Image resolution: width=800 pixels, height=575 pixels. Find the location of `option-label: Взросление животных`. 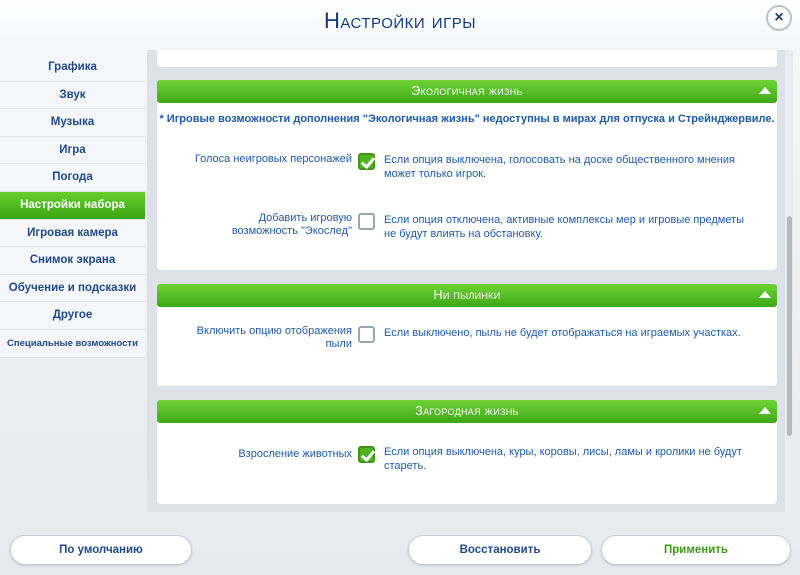

option-label: Взросление животных is located at coordinates (295, 454).